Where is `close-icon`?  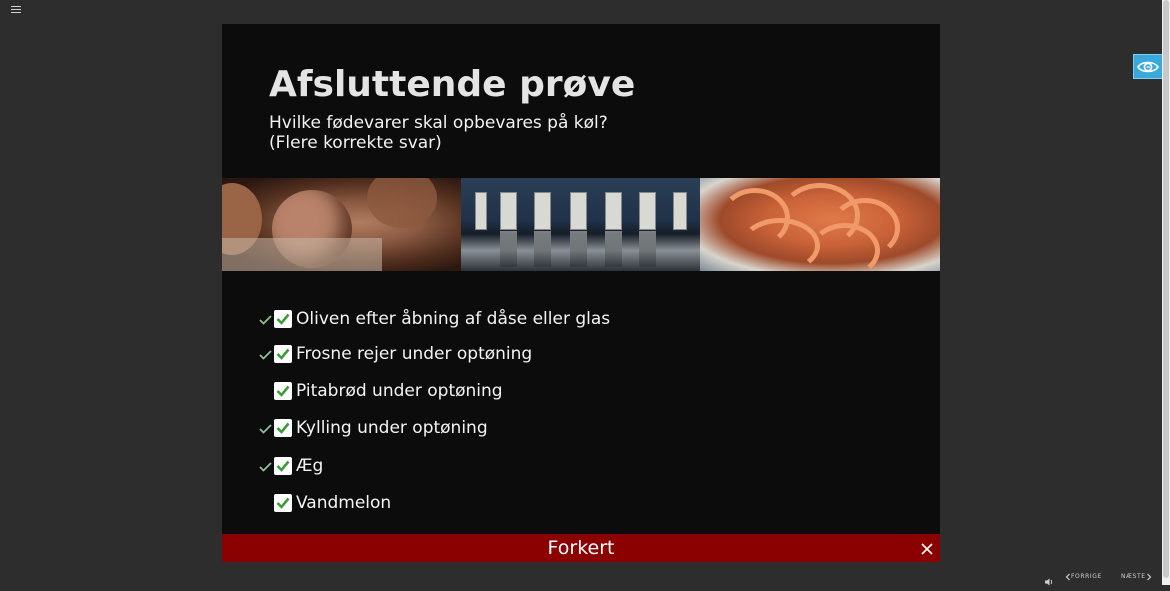 close-icon is located at coordinates (927, 548).